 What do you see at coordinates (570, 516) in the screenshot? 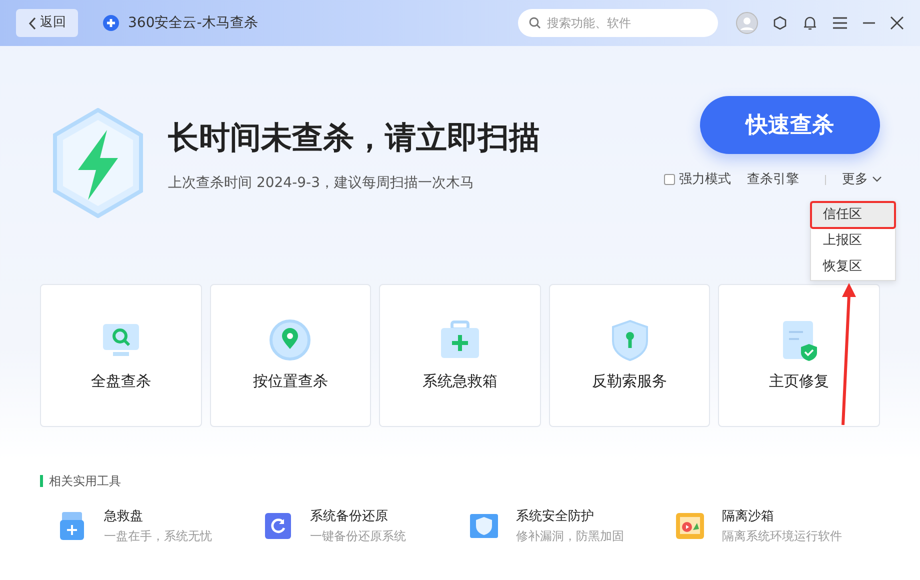
I see `tool-name: 系统安全防护` at bounding box center [570, 516].